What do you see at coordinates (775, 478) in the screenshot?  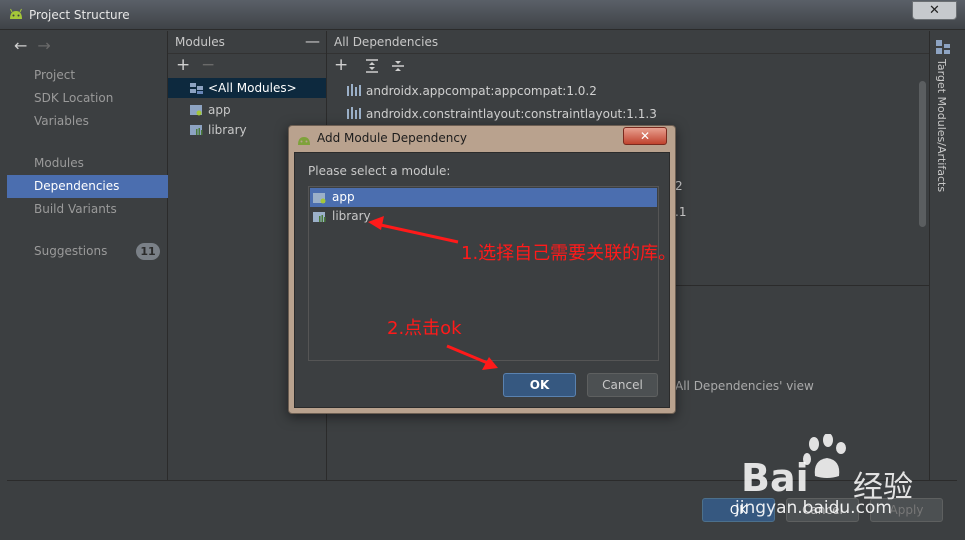 I see `watermark-brand: Bai` at bounding box center [775, 478].